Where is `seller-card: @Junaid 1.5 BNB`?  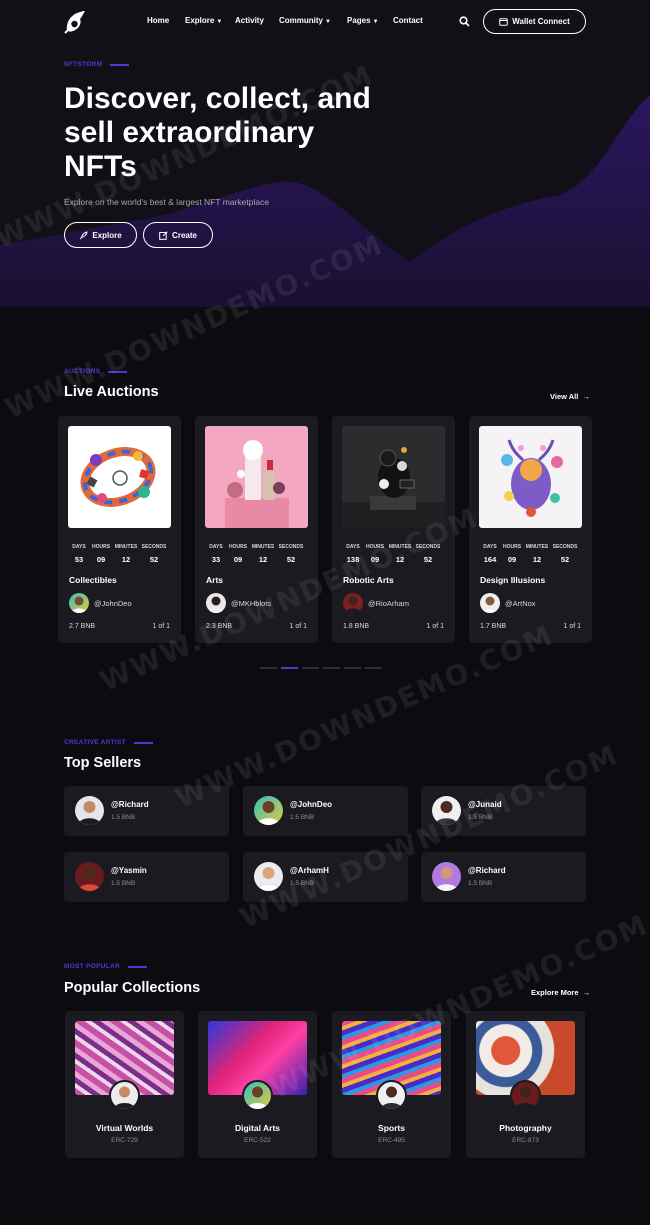 seller-card: @Junaid 1.5 BNB is located at coordinates (503, 811).